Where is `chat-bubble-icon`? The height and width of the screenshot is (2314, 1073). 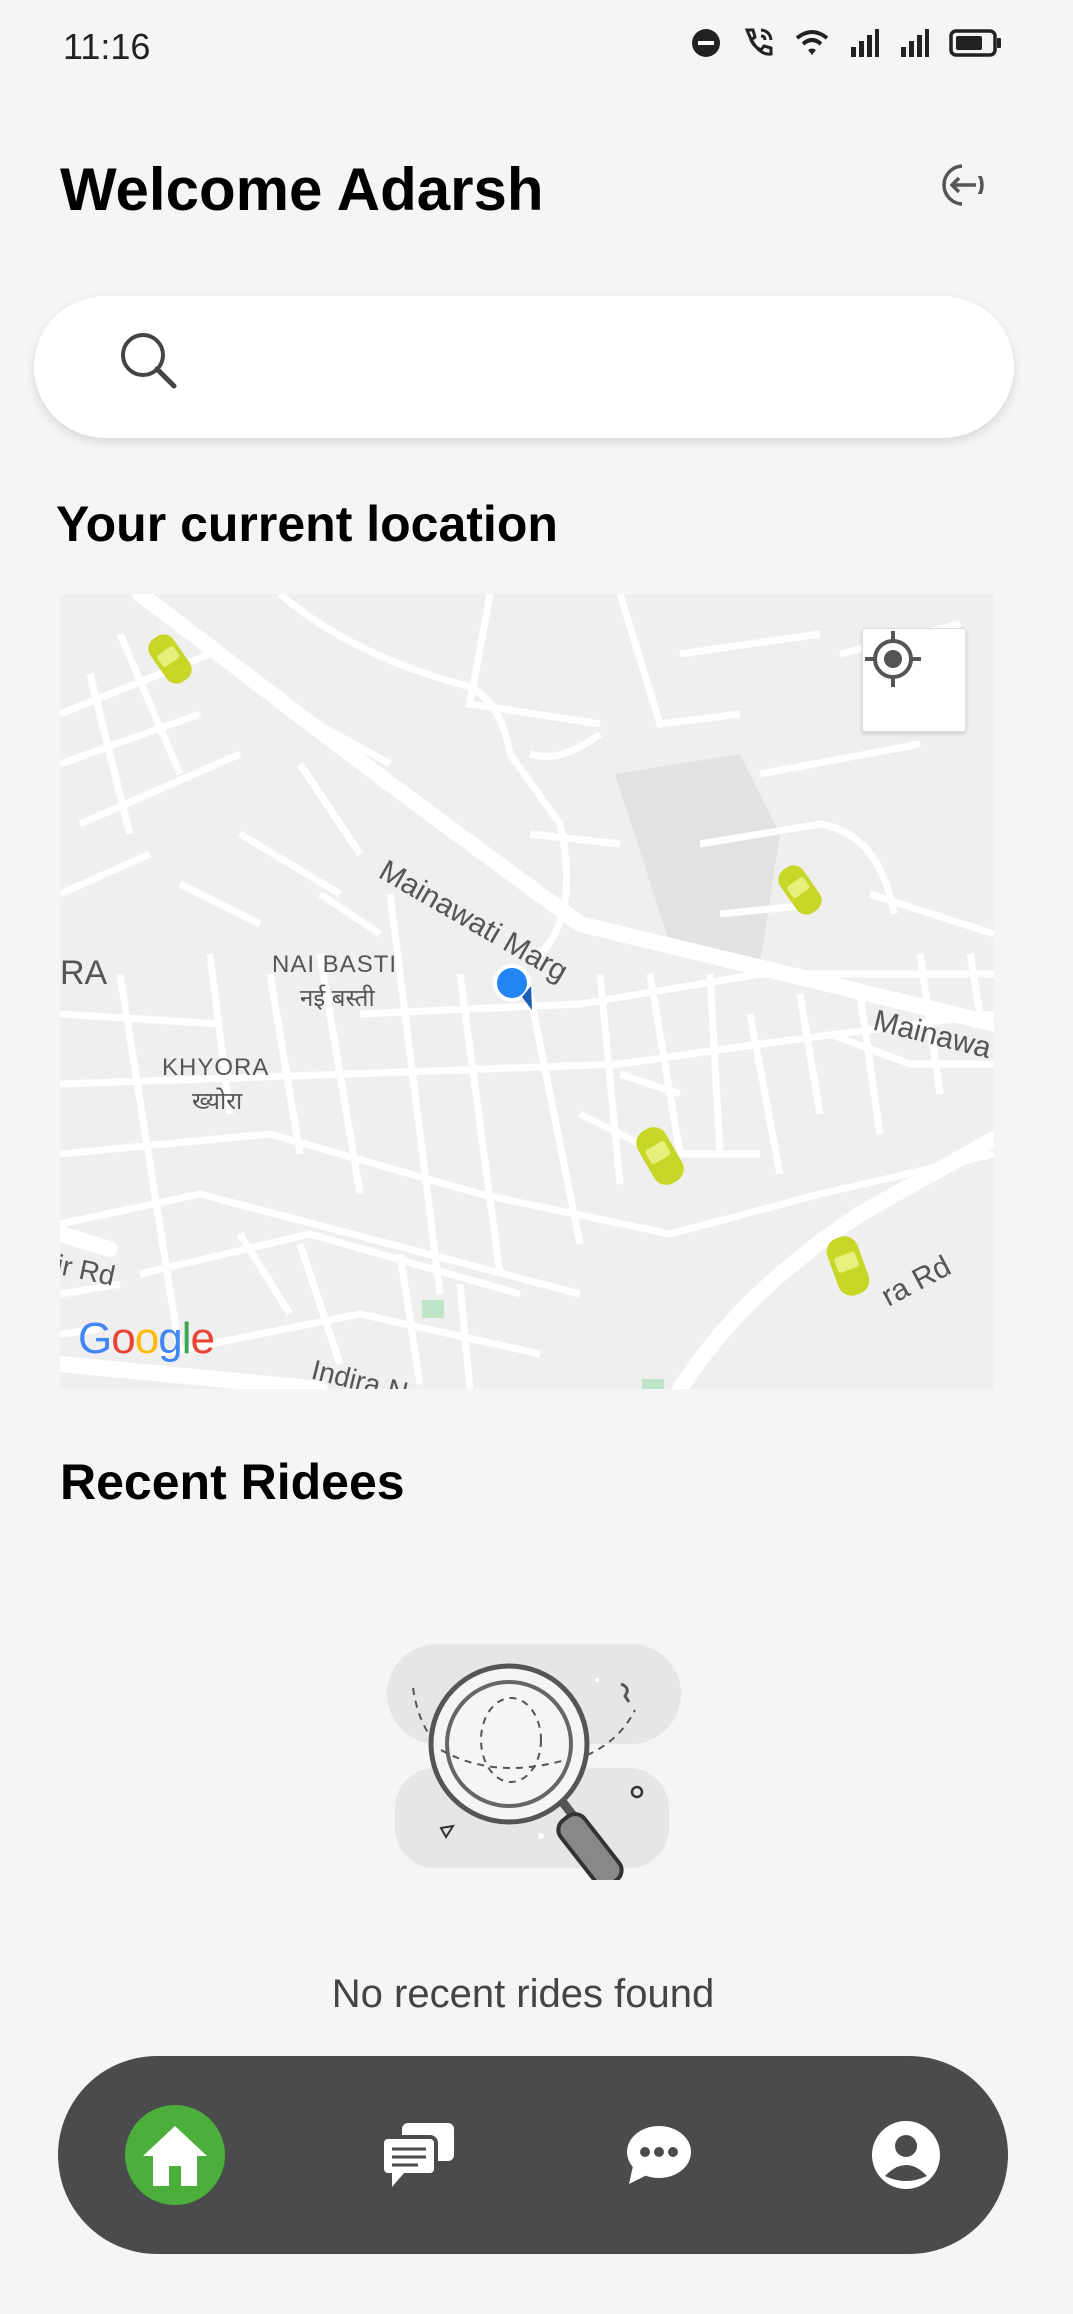 chat-bubble-icon is located at coordinates (659, 2155).